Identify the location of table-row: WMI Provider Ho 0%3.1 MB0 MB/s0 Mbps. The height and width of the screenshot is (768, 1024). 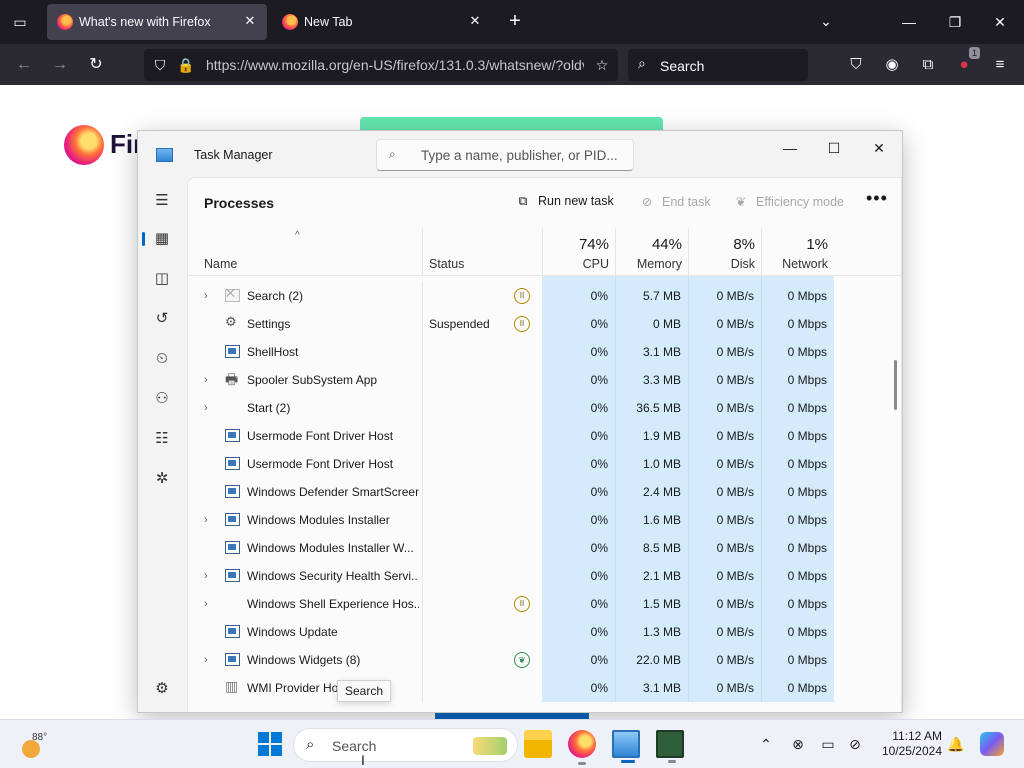
(536, 688).